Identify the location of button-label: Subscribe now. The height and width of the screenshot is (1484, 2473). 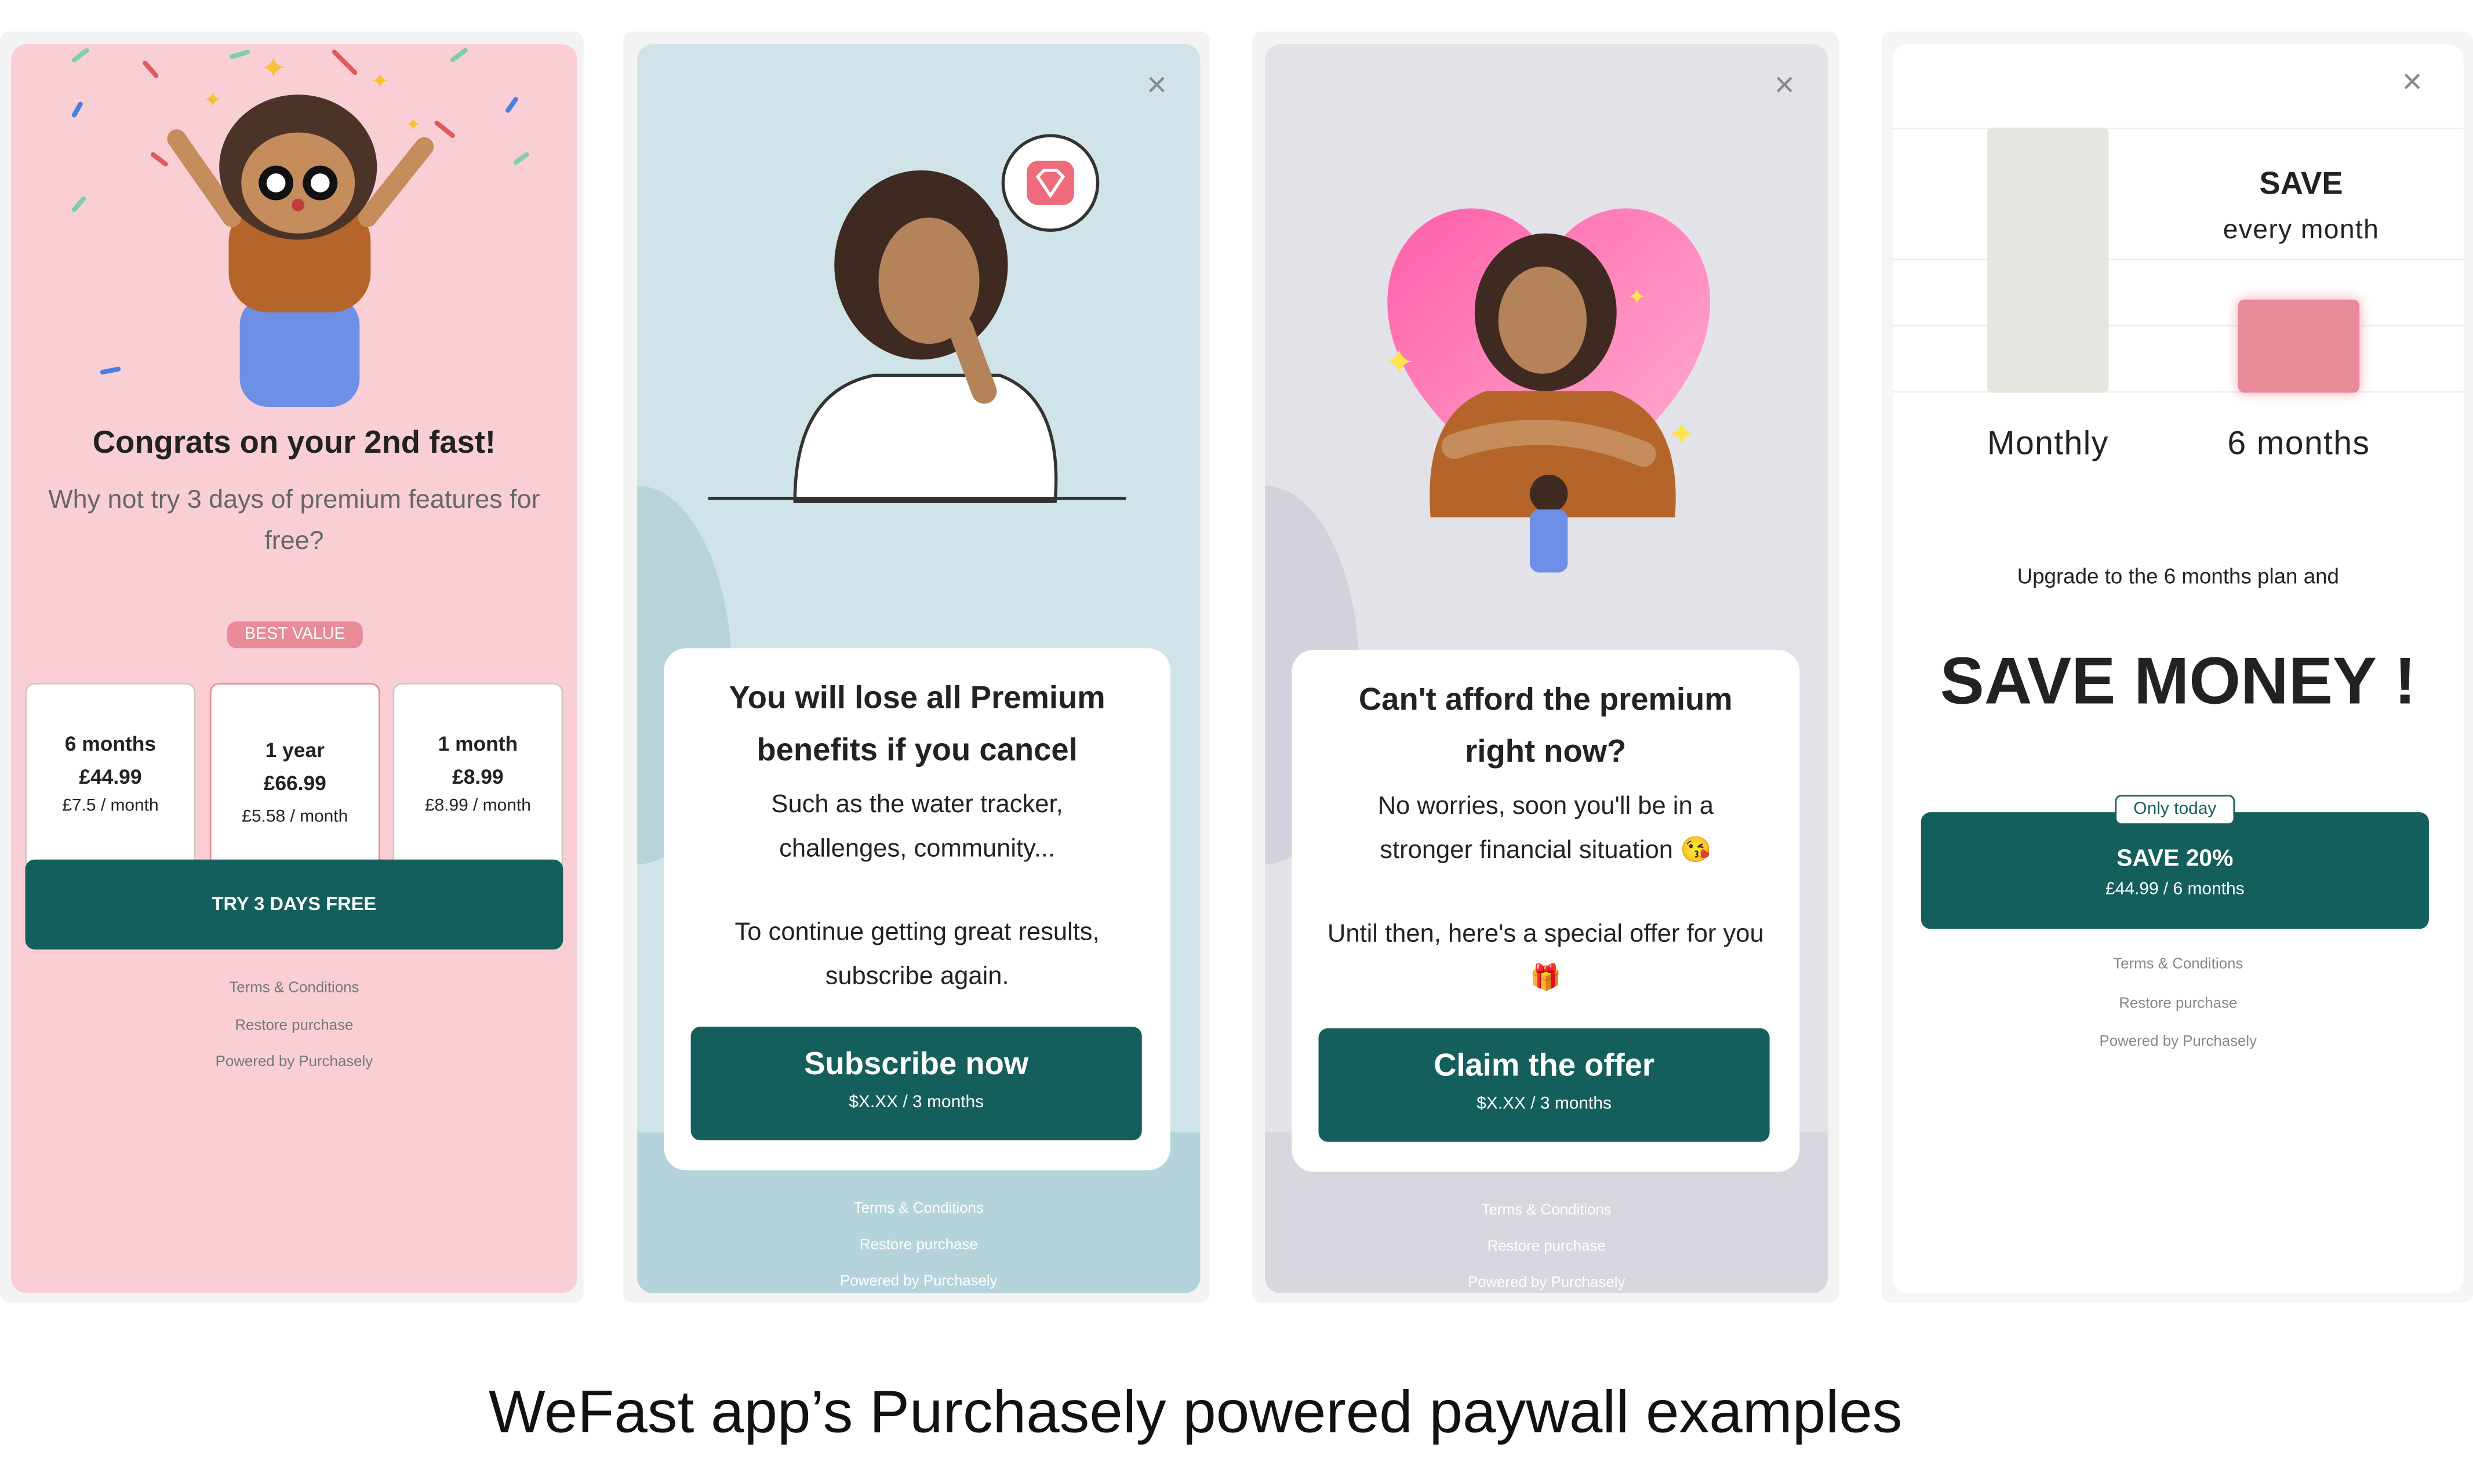
(916, 1065).